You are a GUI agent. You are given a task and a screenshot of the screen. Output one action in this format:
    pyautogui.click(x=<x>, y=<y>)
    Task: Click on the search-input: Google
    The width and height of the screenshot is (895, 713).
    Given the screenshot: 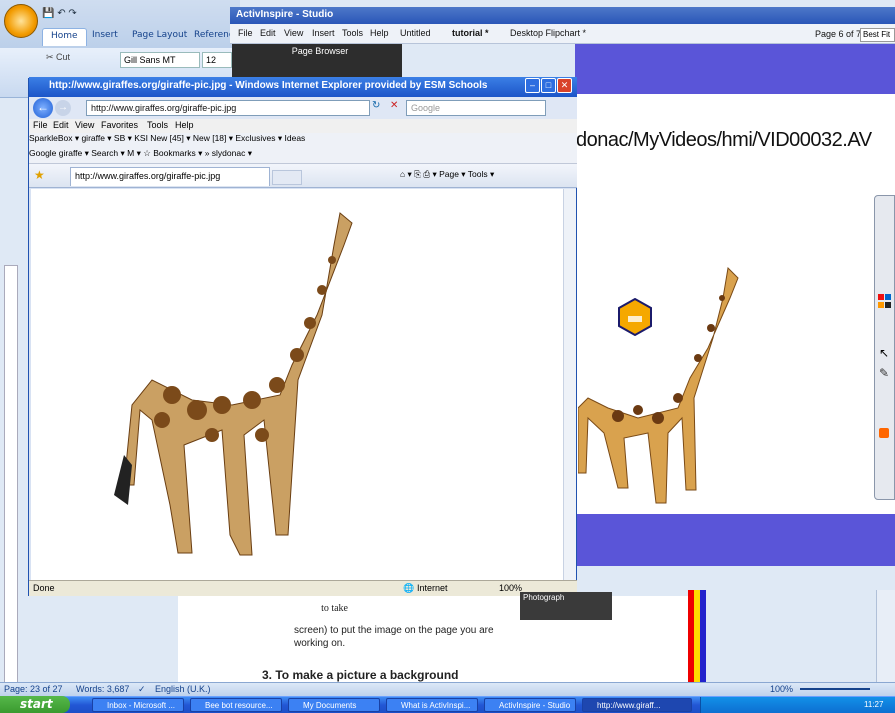 What is the action you would take?
    pyautogui.click(x=476, y=108)
    